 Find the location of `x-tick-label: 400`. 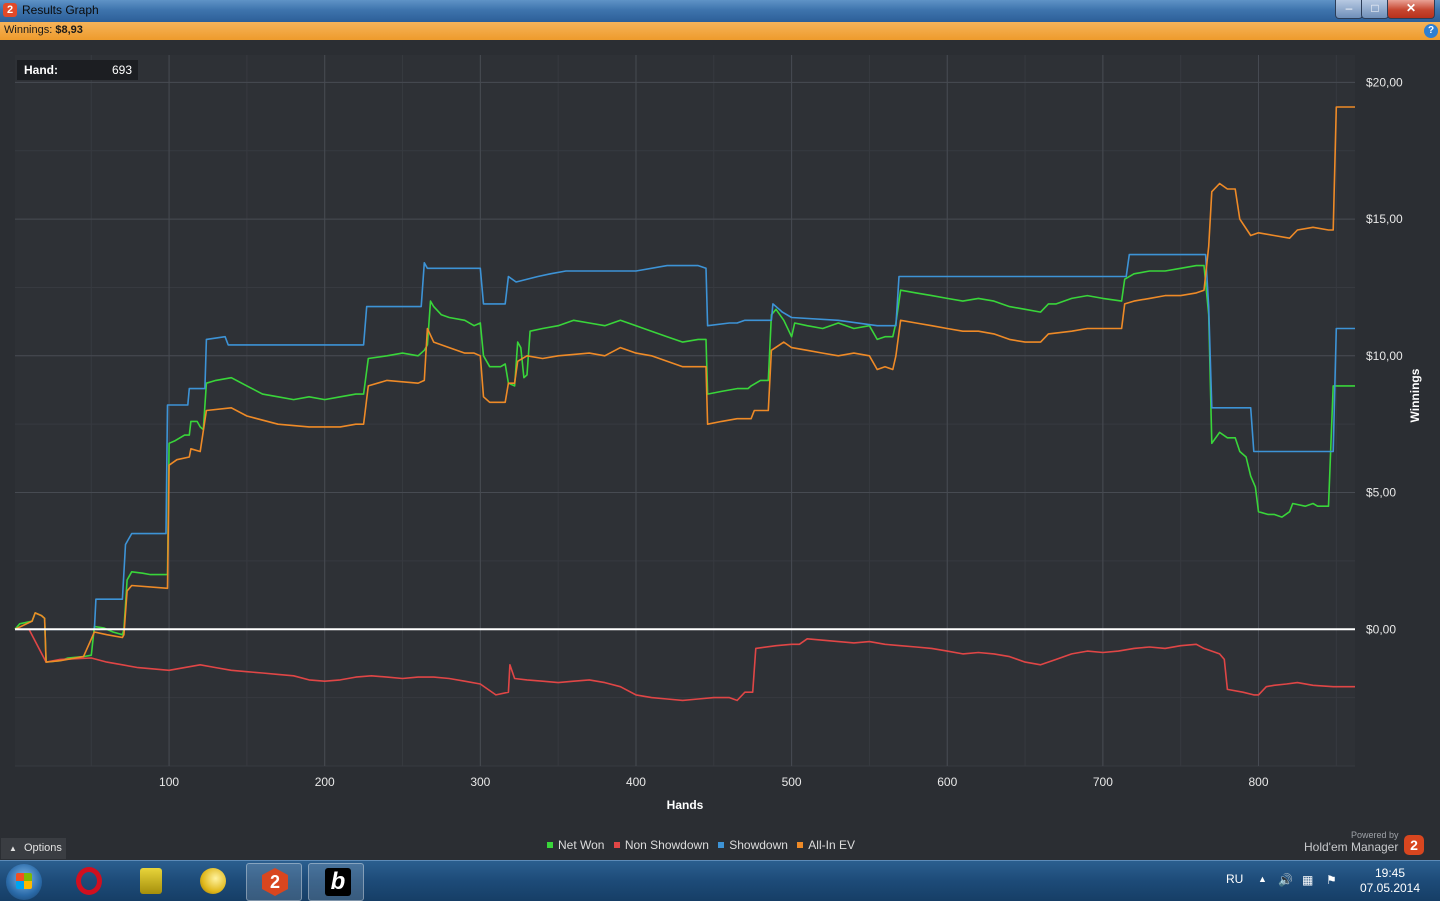

x-tick-label: 400 is located at coordinates (636, 782).